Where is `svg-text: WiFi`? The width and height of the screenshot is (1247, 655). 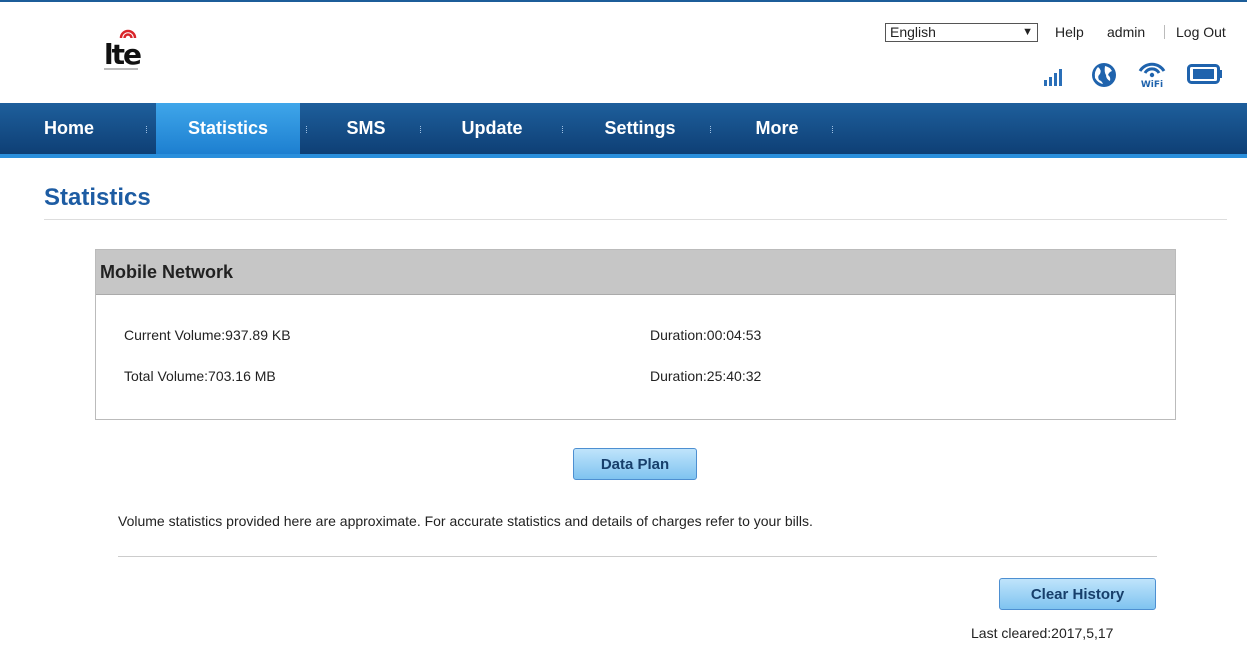 svg-text: WiFi is located at coordinates (1152, 84).